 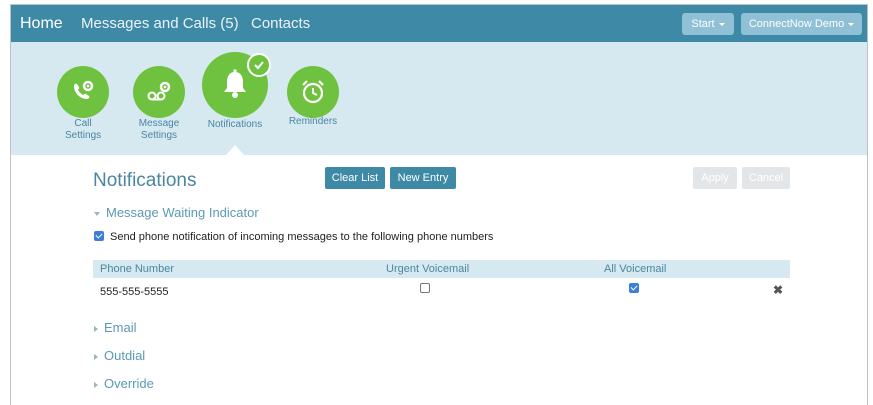 I want to click on call-settings-label: Call Settings, so click(x=83, y=129).